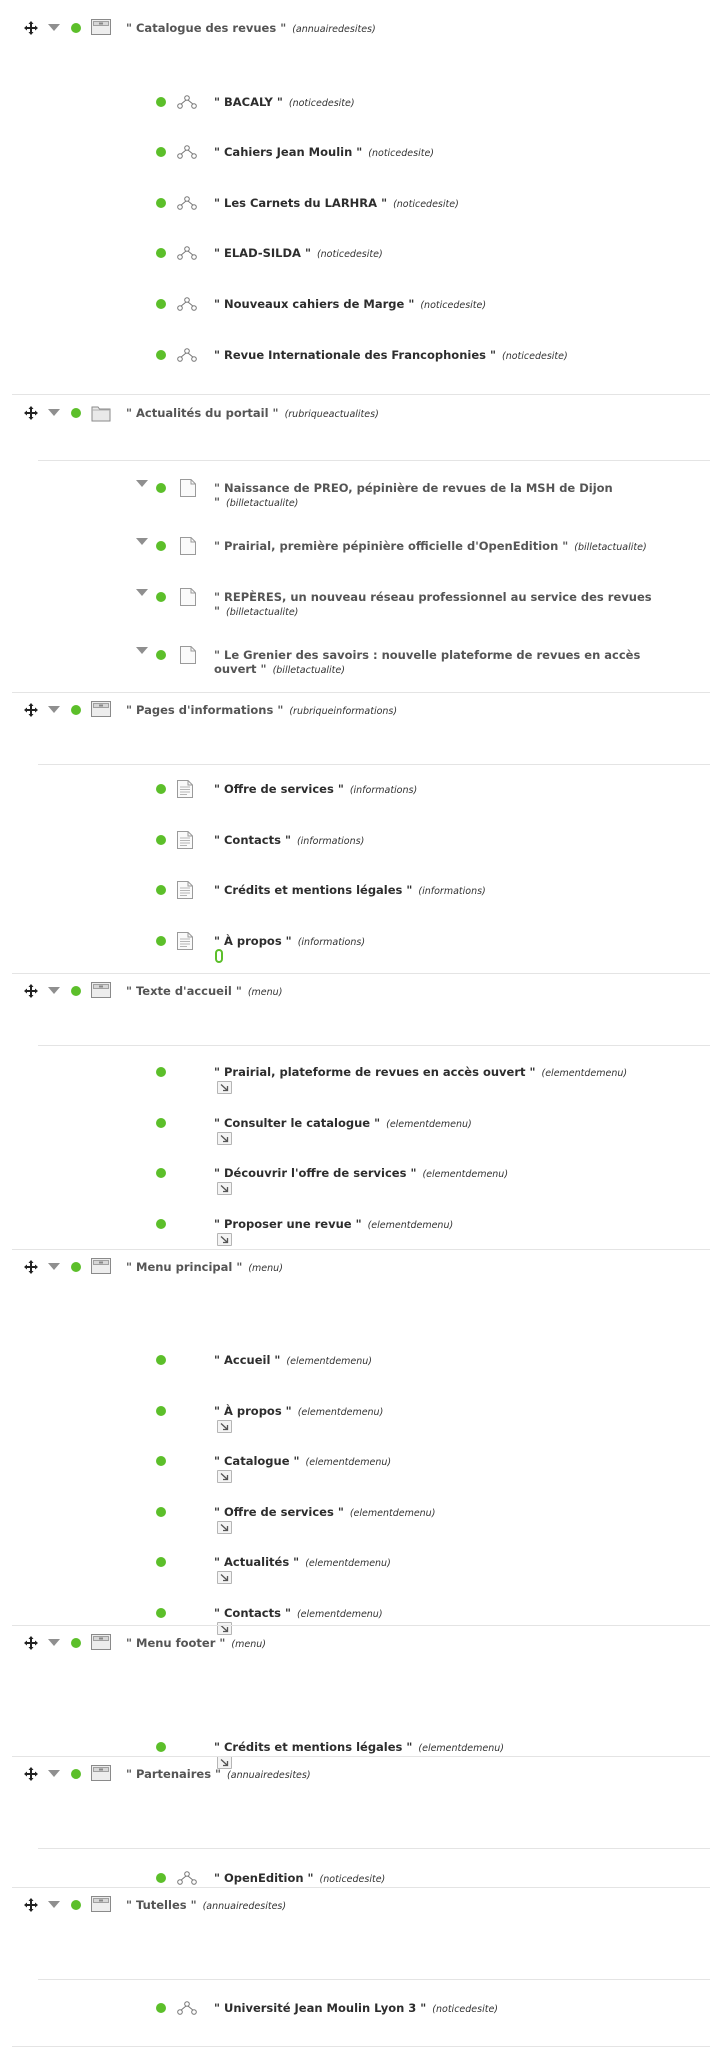  I want to click on item-title: " OpenEdition " (noticedesite), so click(299, 1879).